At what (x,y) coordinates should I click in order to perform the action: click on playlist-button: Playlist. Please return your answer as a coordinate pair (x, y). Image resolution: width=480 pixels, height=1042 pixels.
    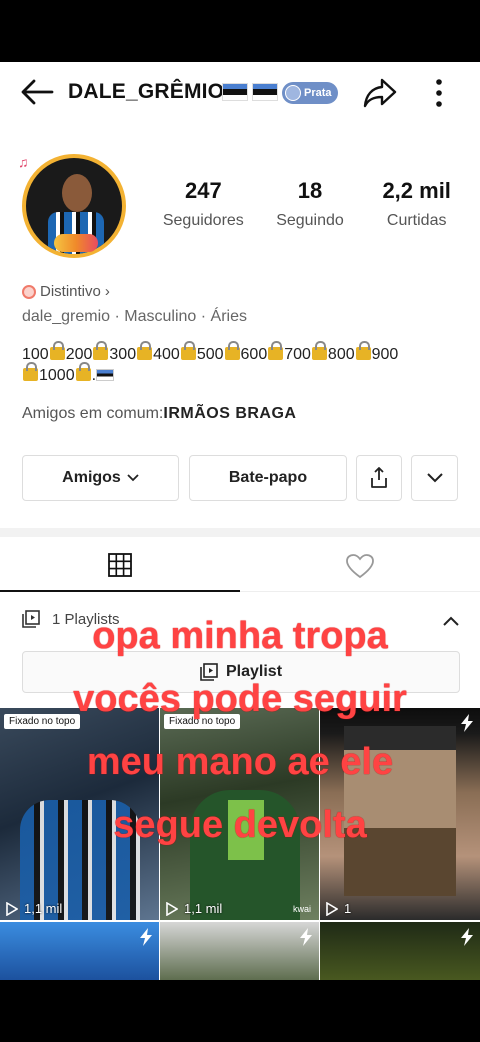
    Looking at the image, I should click on (241, 672).